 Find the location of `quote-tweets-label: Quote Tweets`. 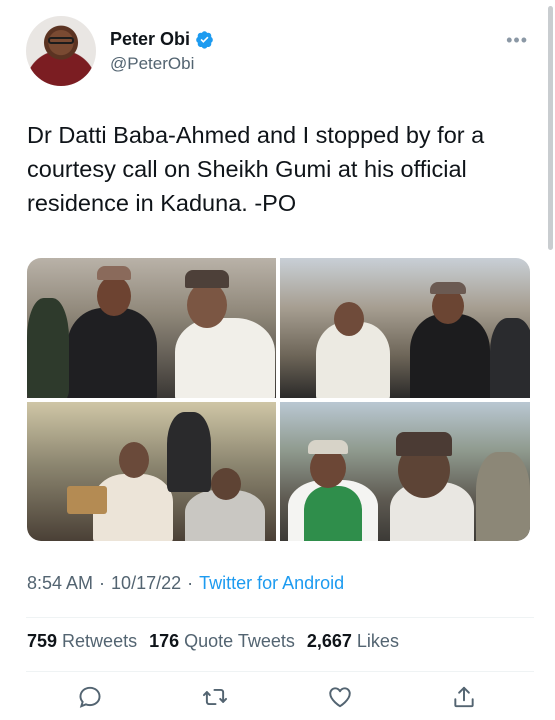

quote-tweets-label: Quote Tweets is located at coordinates (239, 641).